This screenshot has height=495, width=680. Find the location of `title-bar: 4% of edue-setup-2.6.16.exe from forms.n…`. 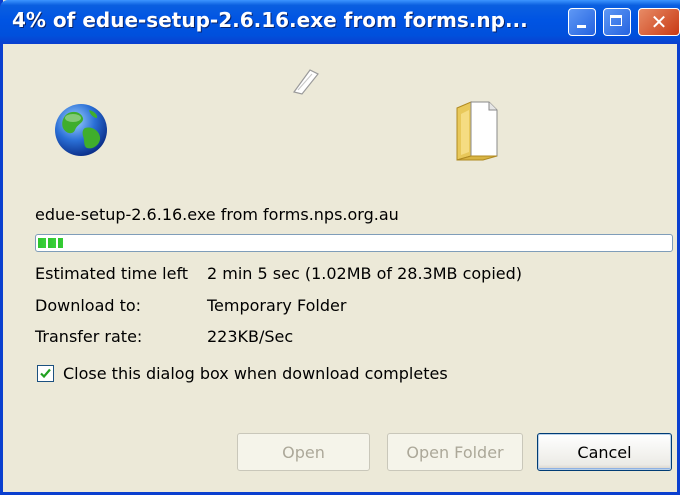

title-bar: 4% of edue-setup-2.6.16.exe from forms.n… is located at coordinates (340, 22).